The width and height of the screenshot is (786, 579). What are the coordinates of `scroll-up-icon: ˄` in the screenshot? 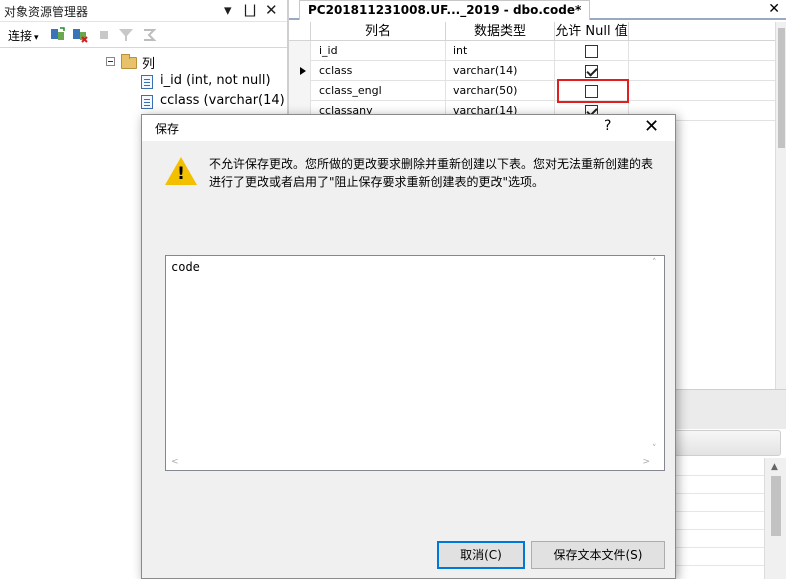 It's located at (654, 263).